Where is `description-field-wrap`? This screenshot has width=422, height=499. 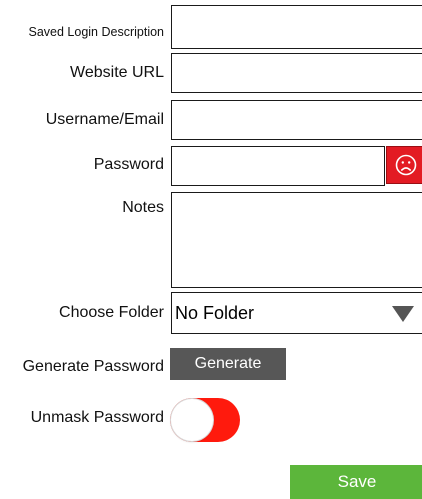 description-field-wrap is located at coordinates (296, 27).